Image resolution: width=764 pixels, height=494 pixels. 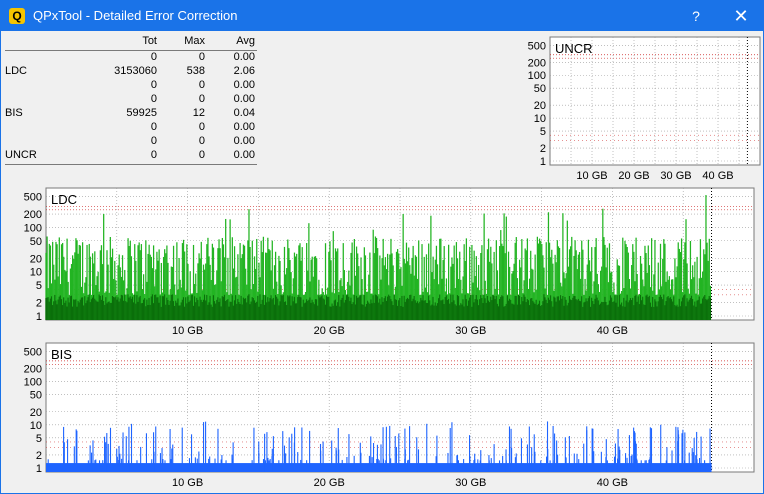 I want to click on col-header-tot: Tot, so click(x=149, y=41).